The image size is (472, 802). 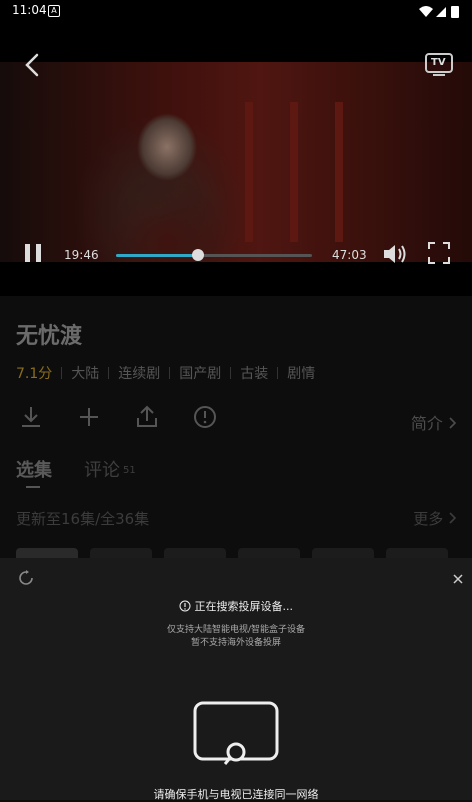 What do you see at coordinates (34, 469) in the screenshot?
I see `tab-episodes: 选集` at bounding box center [34, 469].